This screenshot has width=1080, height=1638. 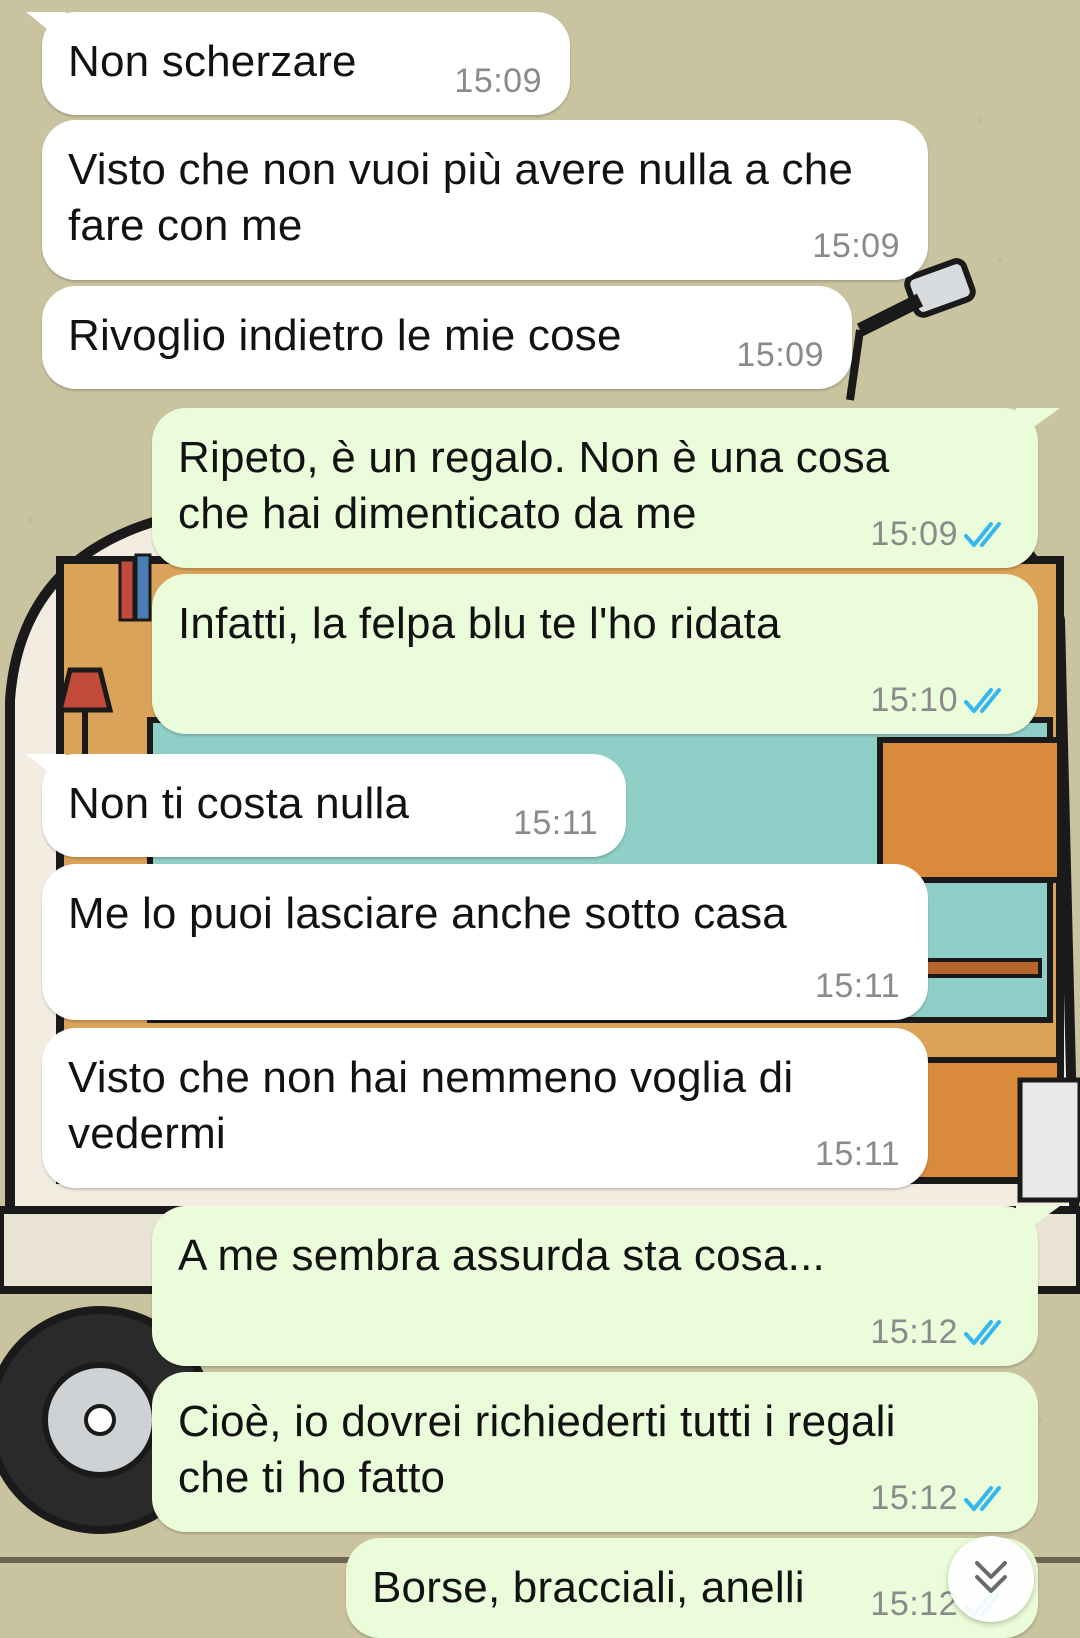 What do you see at coordinates (692, 1588) in the screenshot?
I see `message-bubble-outgoing: Borse, bracciali, anelli 15:12` at bounding box center [692, 1588].